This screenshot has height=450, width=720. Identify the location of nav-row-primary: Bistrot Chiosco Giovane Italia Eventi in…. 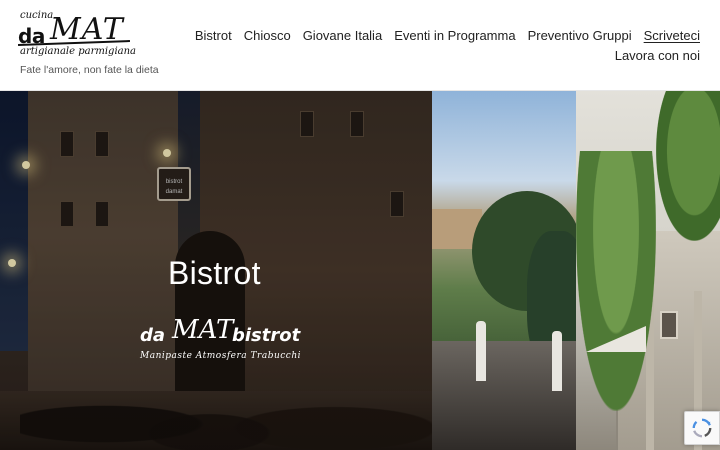
(447, 35).